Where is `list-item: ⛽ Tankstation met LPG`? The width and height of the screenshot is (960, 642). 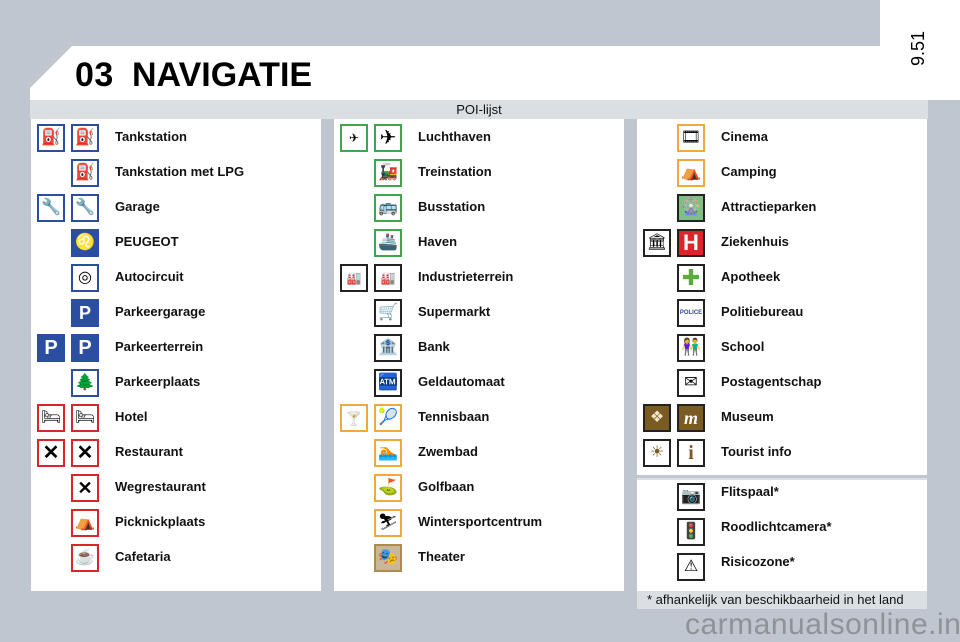
list-item: ⛽ Tankstation met LPG is located at coordinates (176, 173).